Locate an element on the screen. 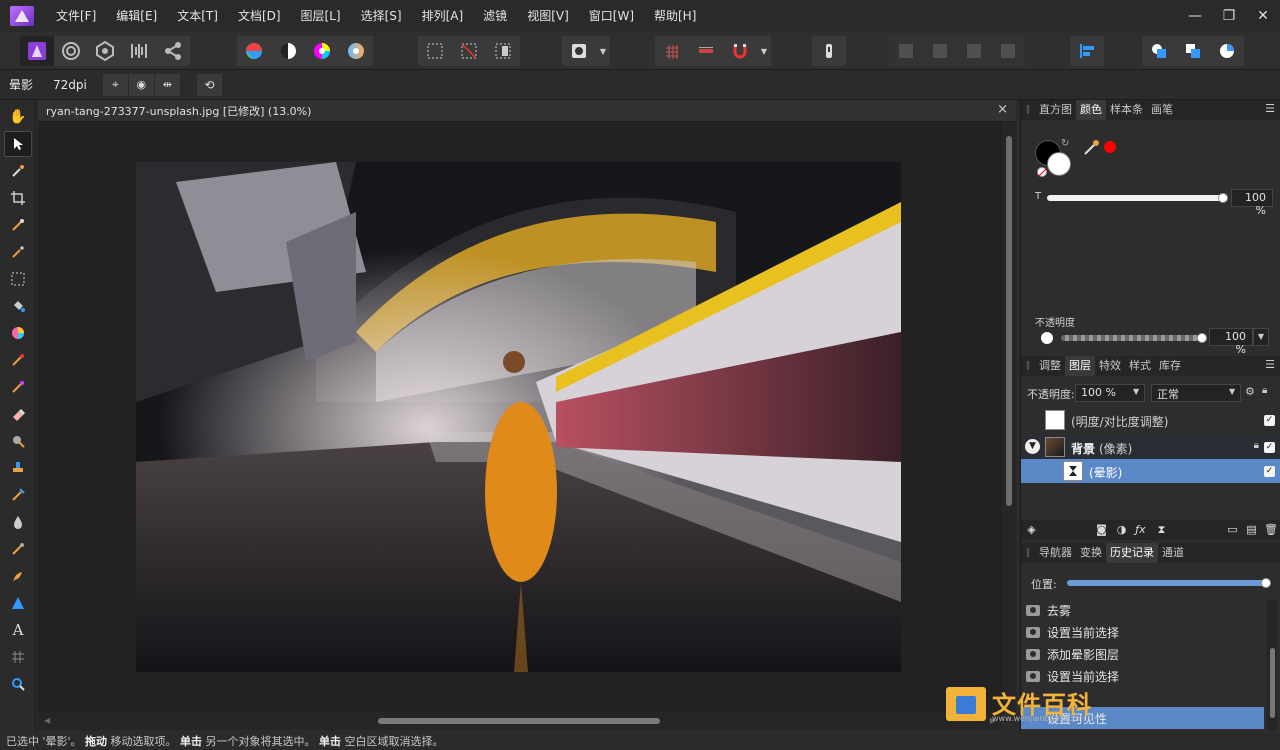 The image size is (1280, 750). vertical-scroll-thumb is located at coordinates (1009, 321).